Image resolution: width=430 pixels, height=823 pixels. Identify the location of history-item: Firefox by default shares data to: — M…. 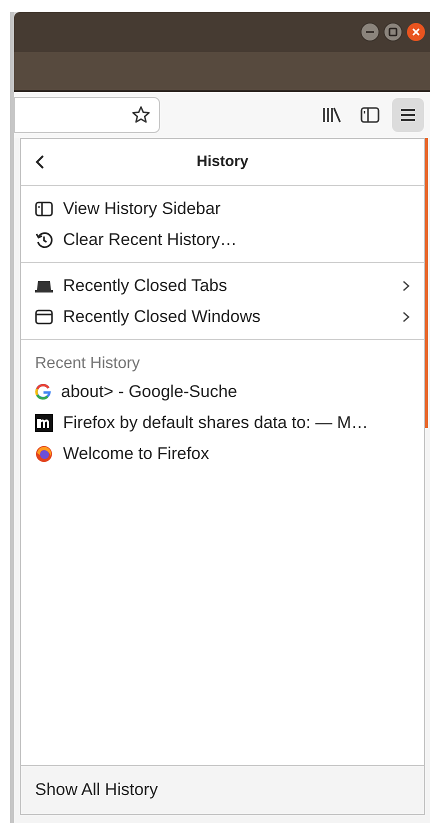
(222, 422).